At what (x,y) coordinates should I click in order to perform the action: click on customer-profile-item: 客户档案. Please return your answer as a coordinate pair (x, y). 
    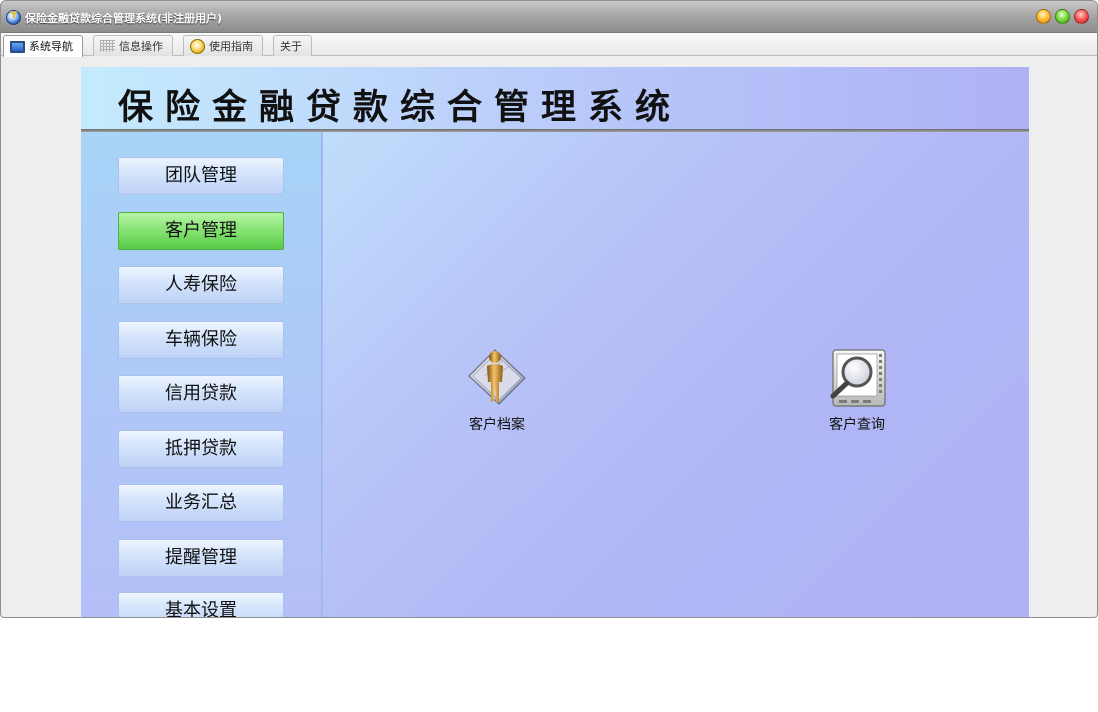
    Looking at the image, I should click on (497, 390).